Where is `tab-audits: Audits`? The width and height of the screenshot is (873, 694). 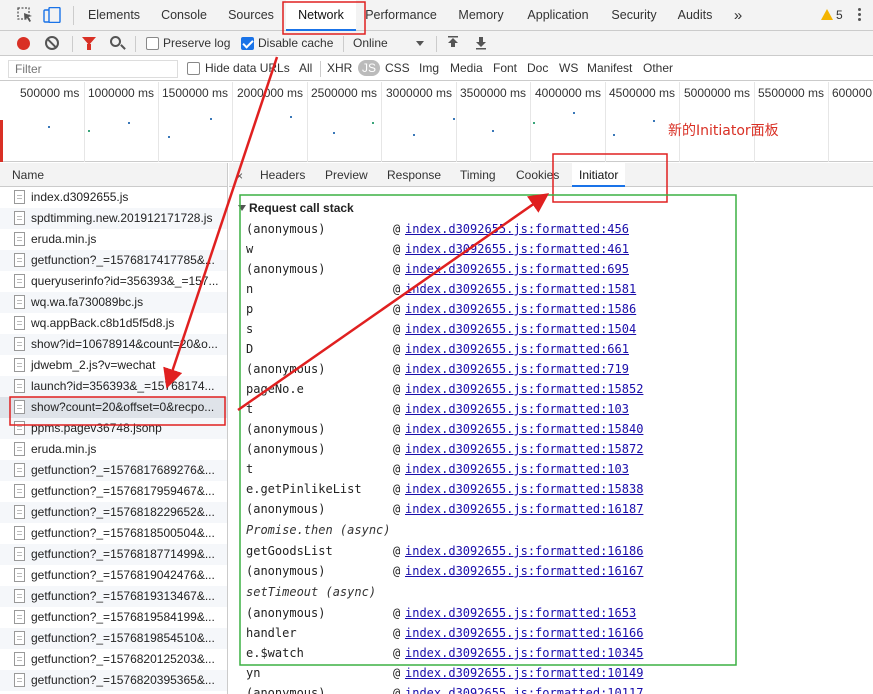 tab-audits: Audits is located at coordinates (695, 15).